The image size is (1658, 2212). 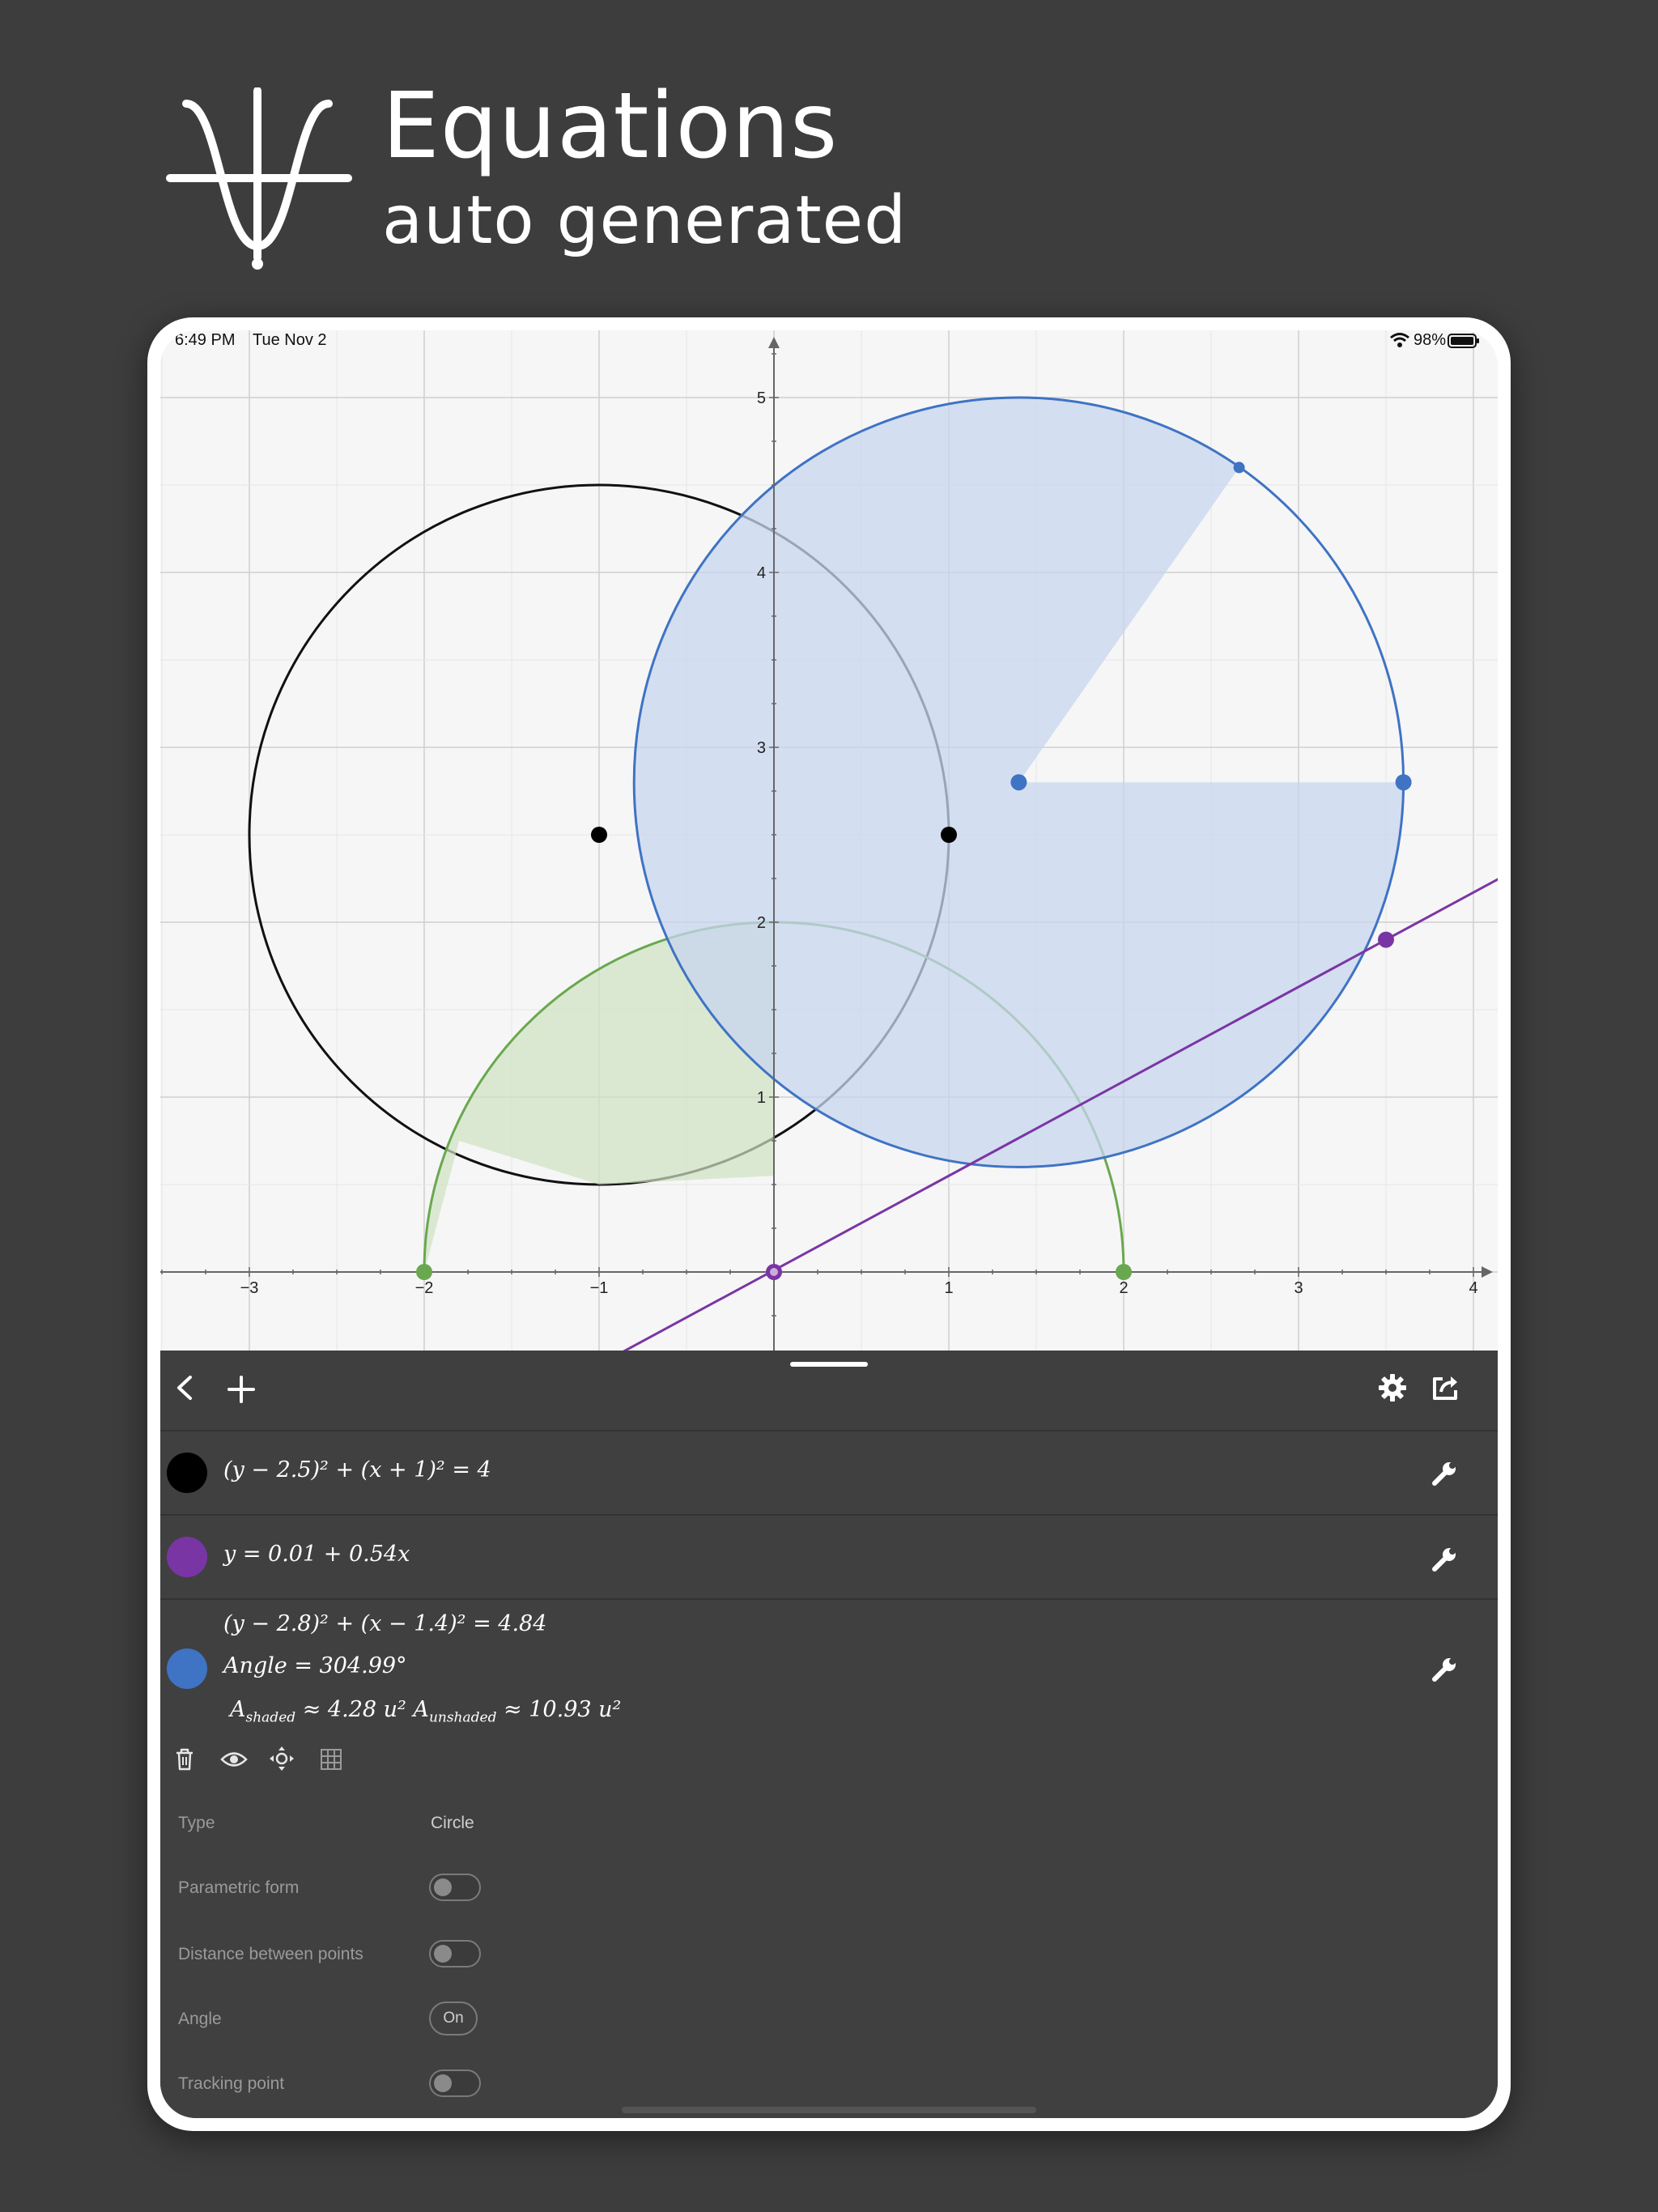 I want to click on app-logo, so click(x=259, y=179).